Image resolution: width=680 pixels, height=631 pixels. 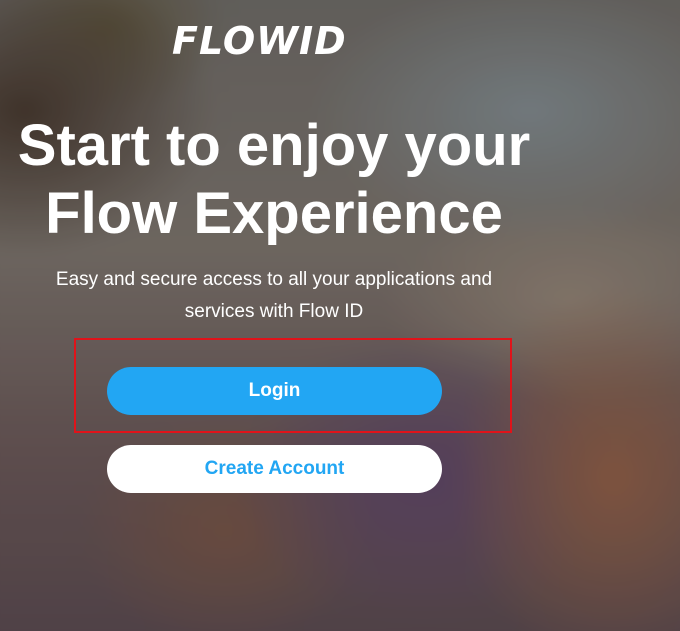 I want to click on subtitle-line-2: services with Flow ID, so click(x=274, y=311).